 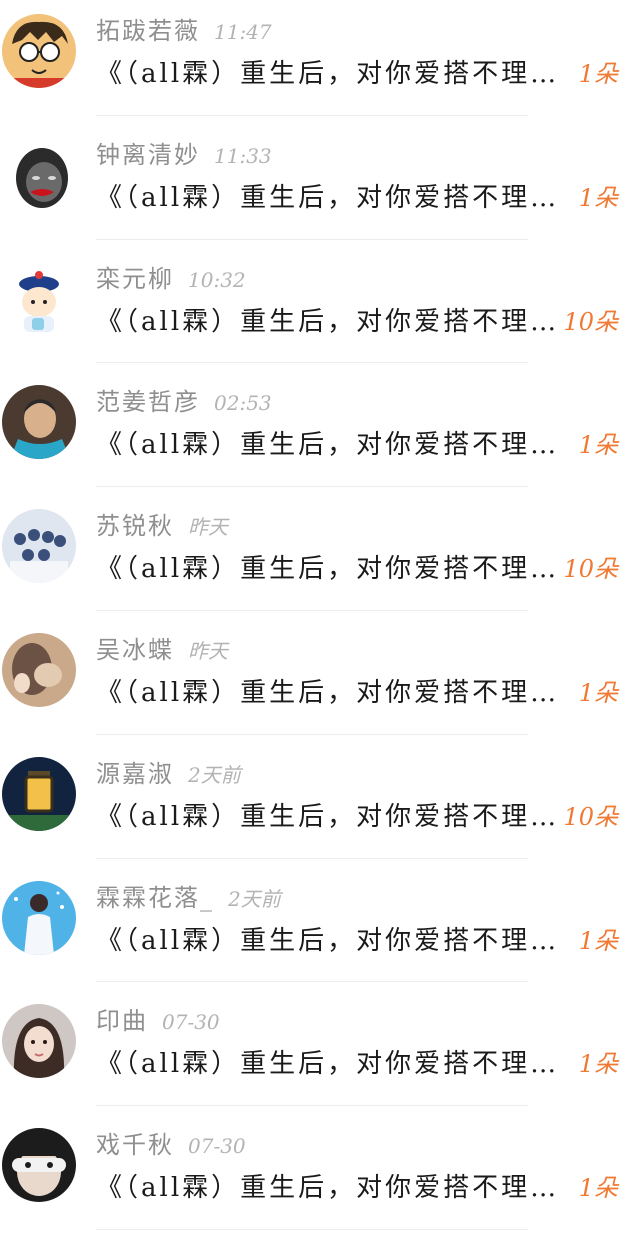 I want to click on cartoon-qing-official-avatar, so click(x=39, y=298).